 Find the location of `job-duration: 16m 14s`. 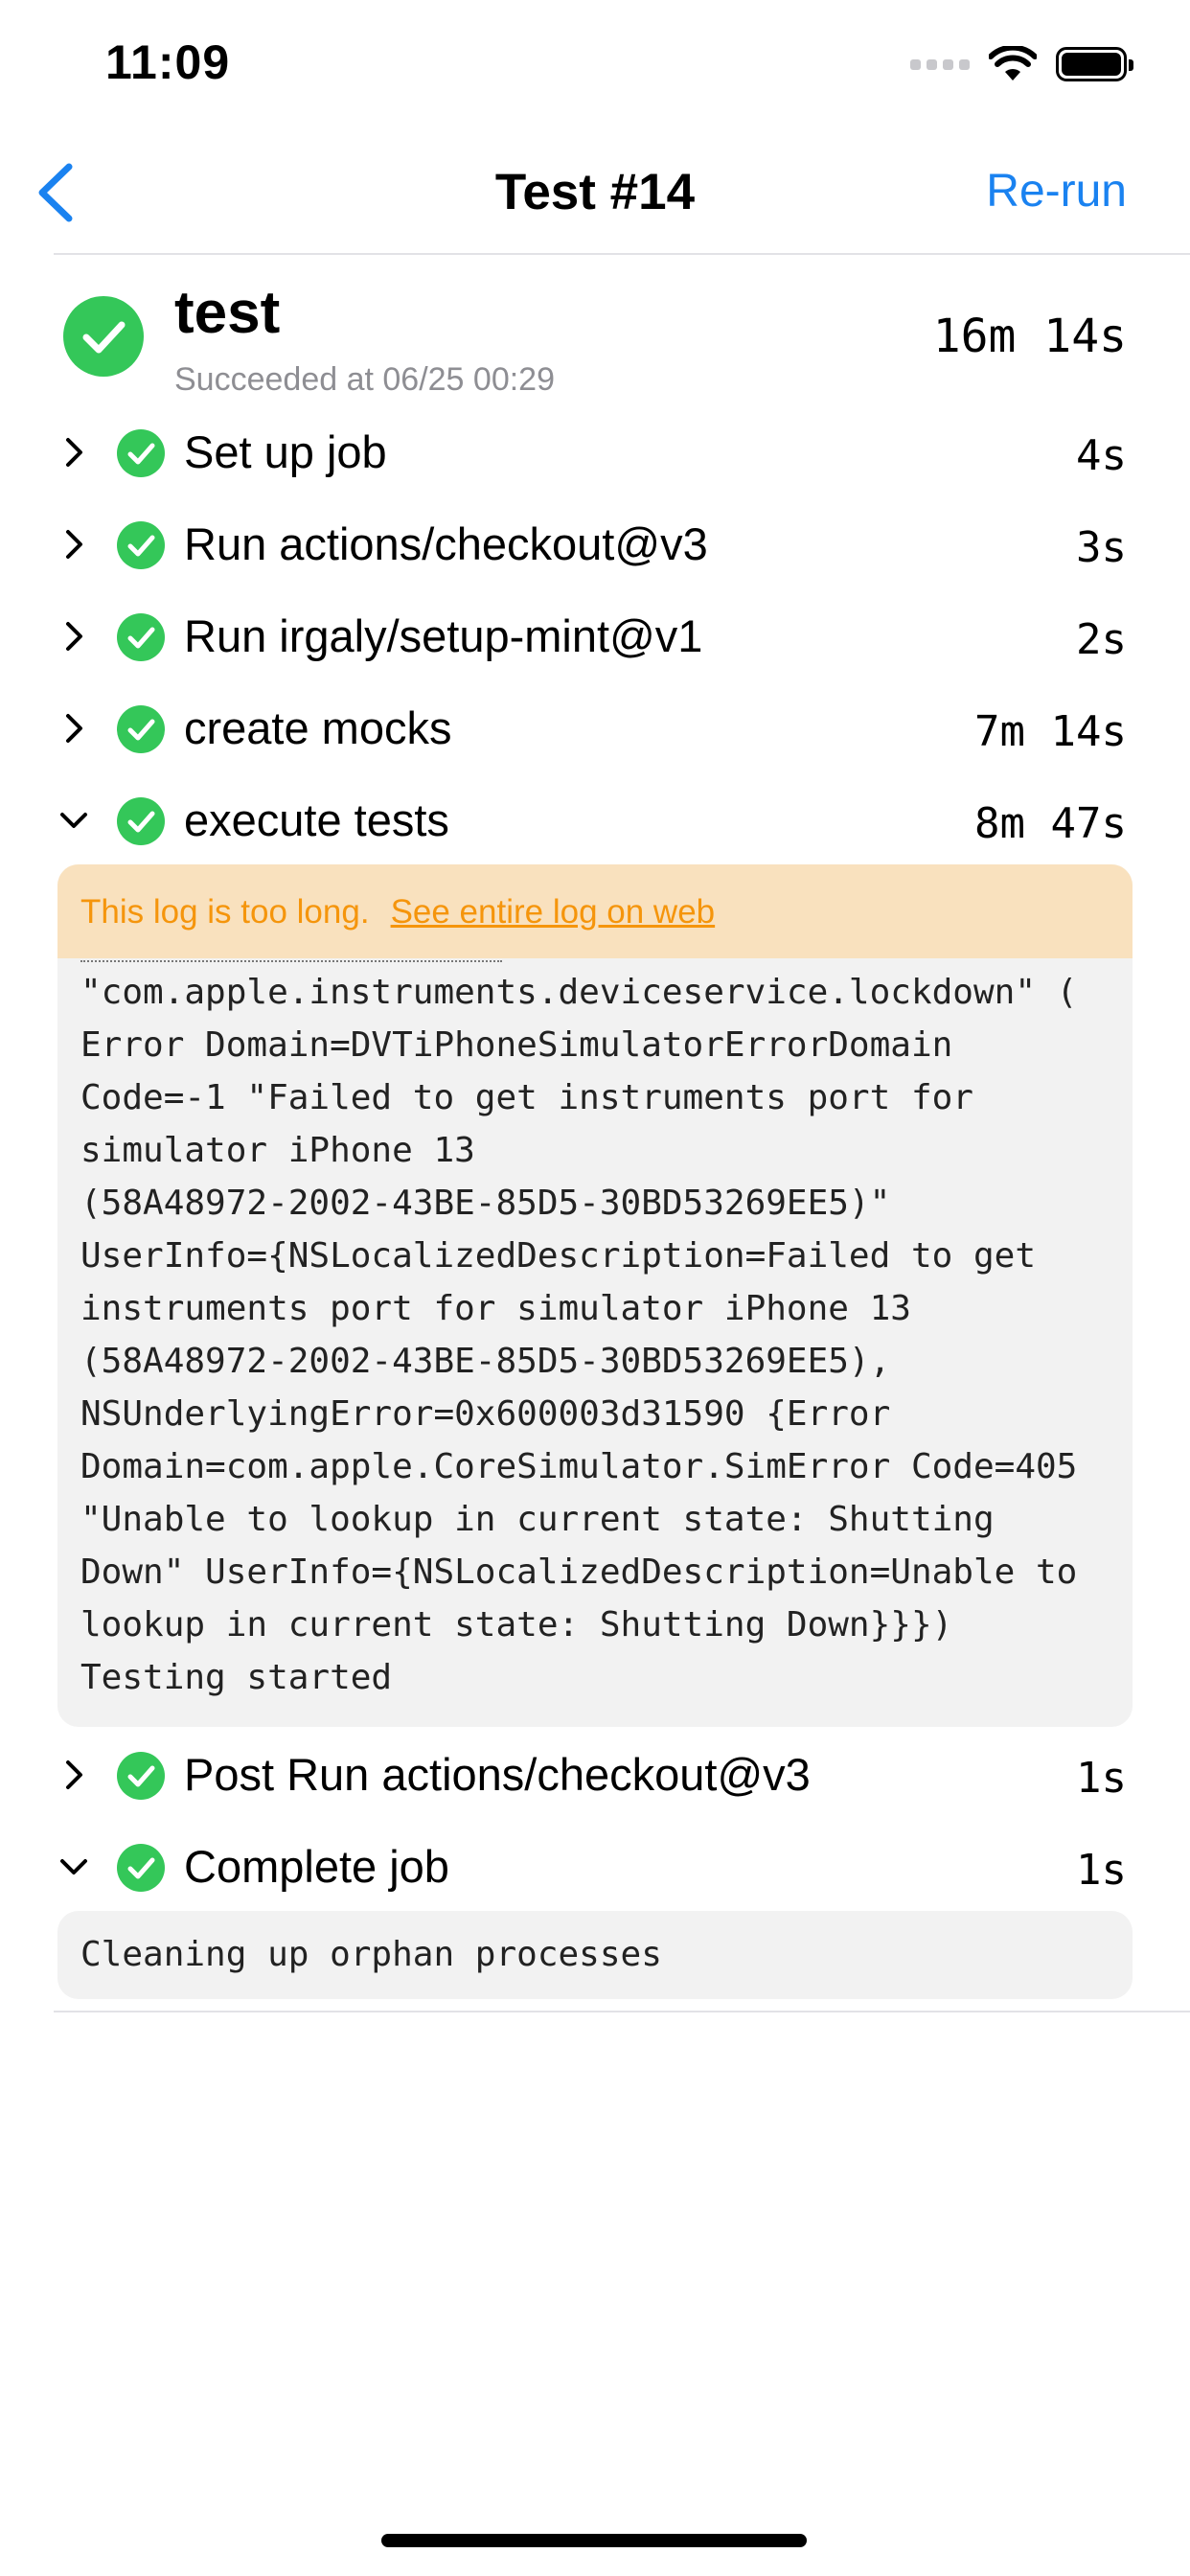

job-duration: 16m 14s is located at coordinates (1030, 336).